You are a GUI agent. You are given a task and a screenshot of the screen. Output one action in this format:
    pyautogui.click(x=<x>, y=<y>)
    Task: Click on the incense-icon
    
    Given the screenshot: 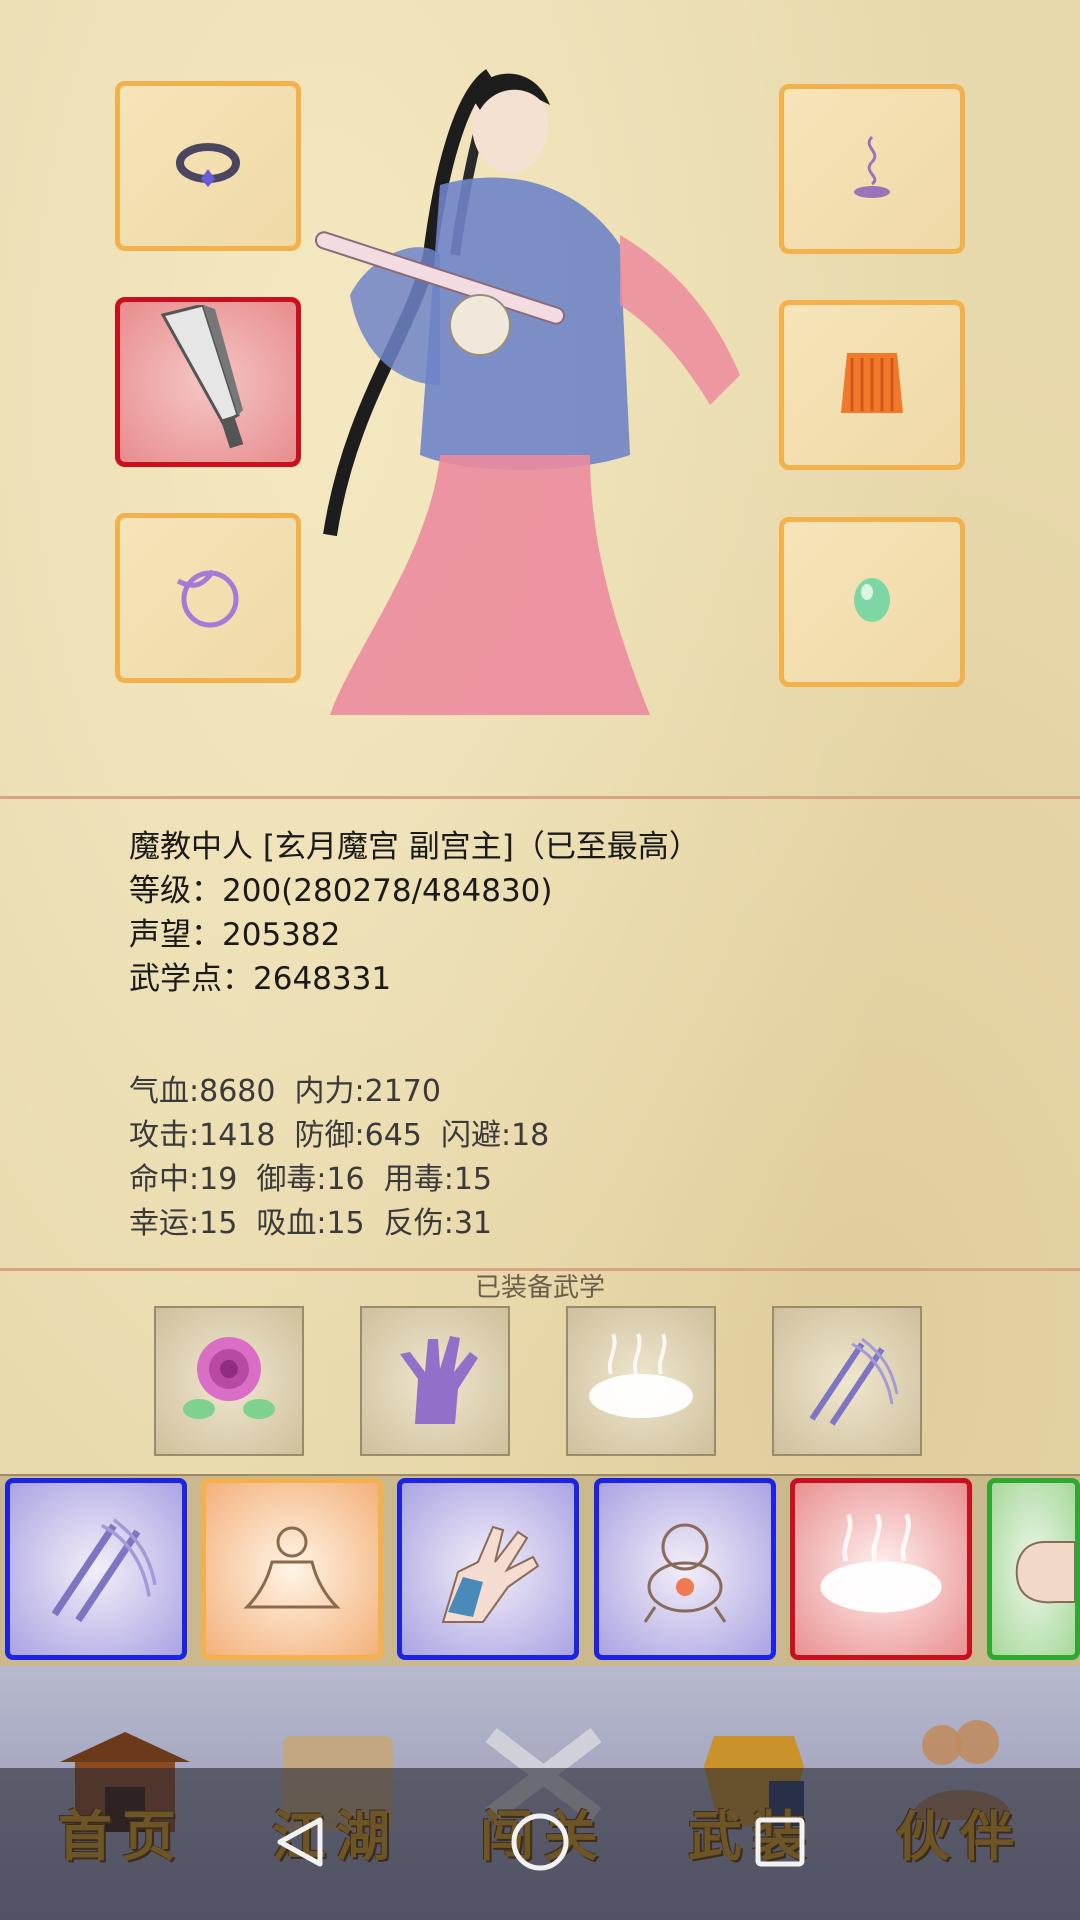 What is the action you would take?
    pyautogui.click(x=872, y=169)
    